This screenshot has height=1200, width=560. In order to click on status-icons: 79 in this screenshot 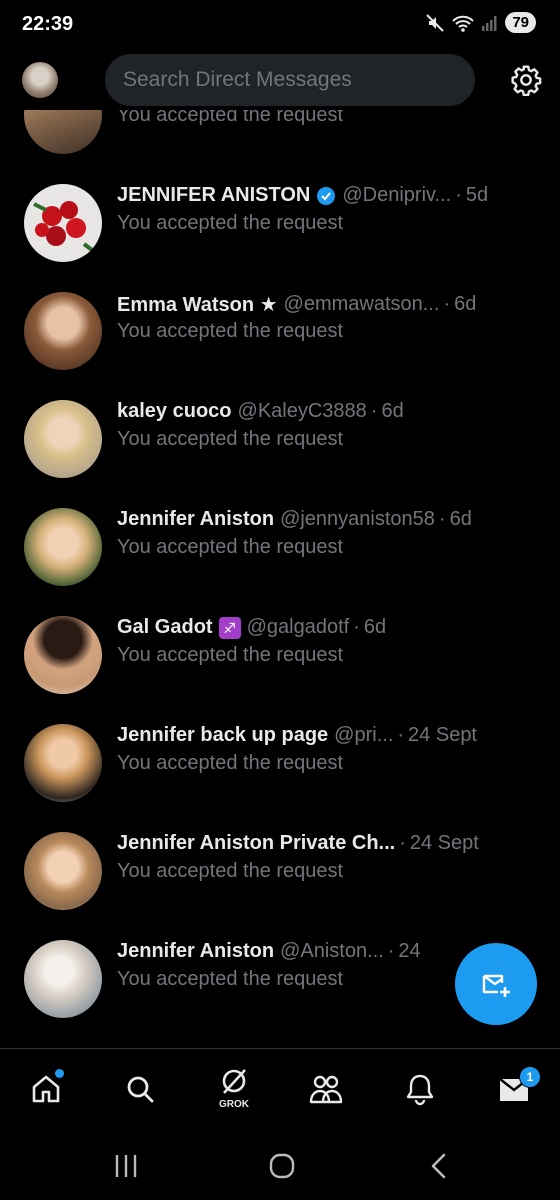, I will do `click(480, 22)`.